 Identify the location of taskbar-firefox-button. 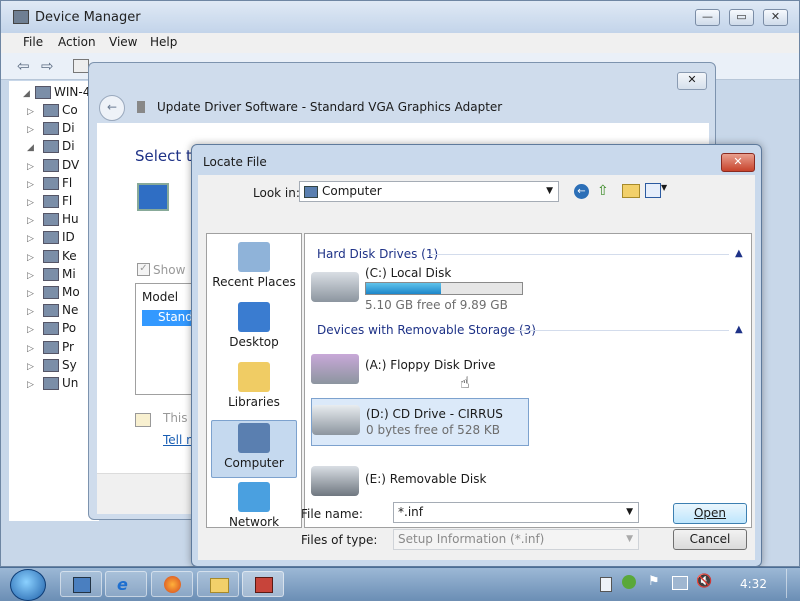
(172, 584).